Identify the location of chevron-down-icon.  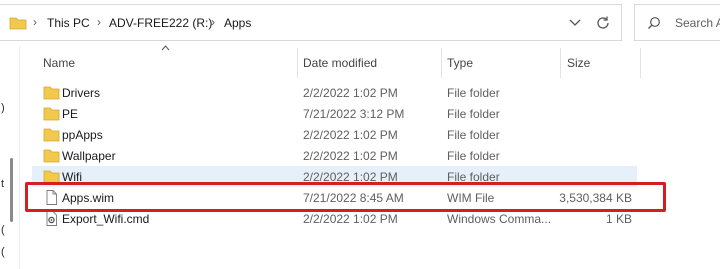
(575, 22).